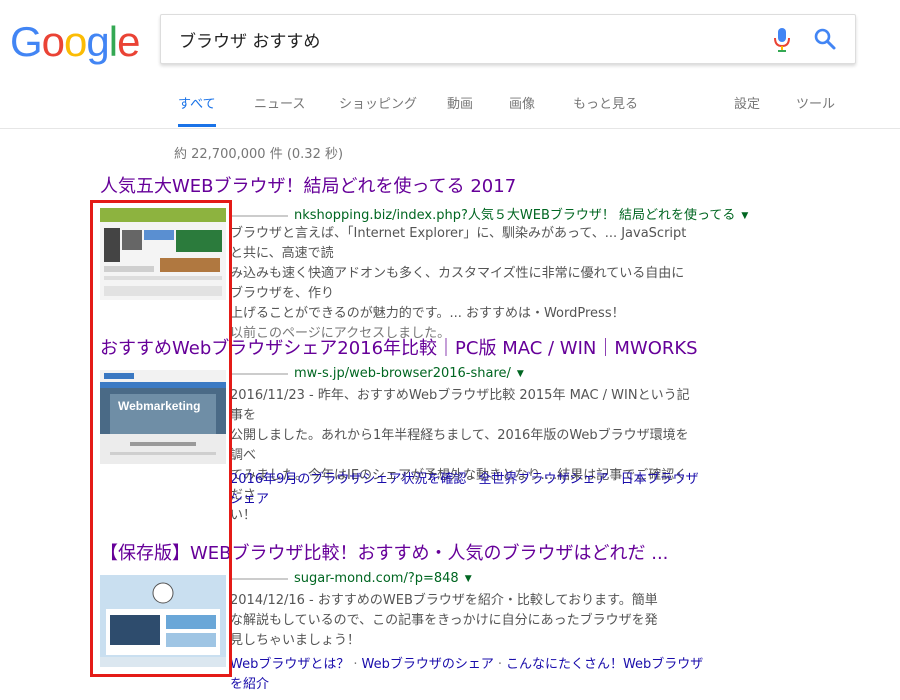 The width and height of the screenshot is (900, 700). What do you see at coordinates (26, 41) in the screenshot?
I see `logo-letter: G` at bounding box center [26, 41].